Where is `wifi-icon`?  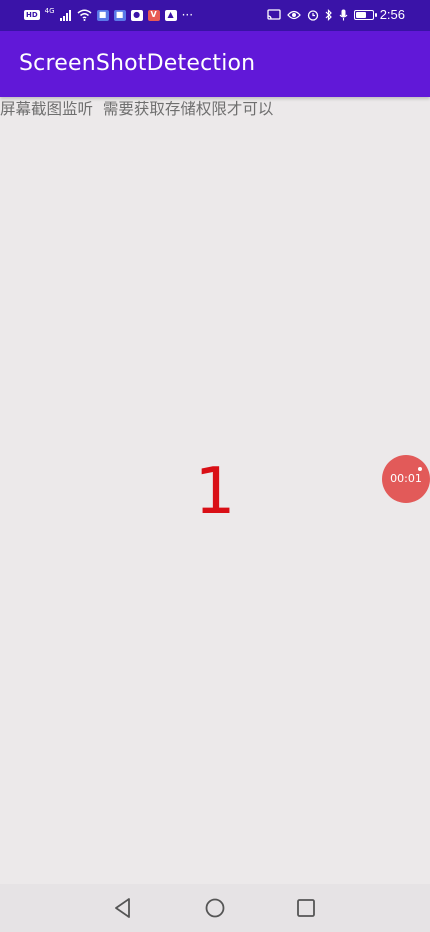 wifi-icon is located at coordinates (84, 15).